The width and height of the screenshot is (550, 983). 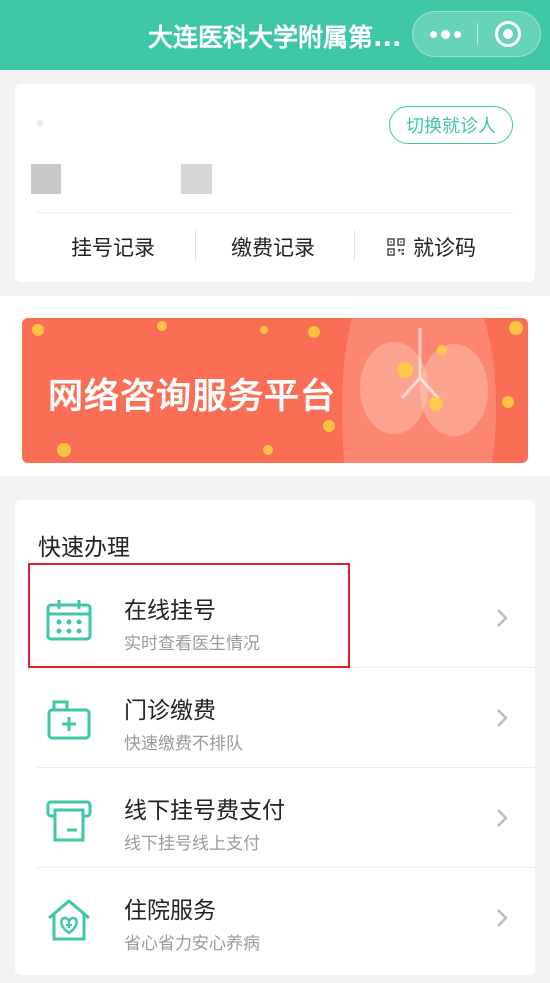 I want to click on list-item-inpatient-service: 住院服务 省心省力安心养病, so click(x=275, y=918).